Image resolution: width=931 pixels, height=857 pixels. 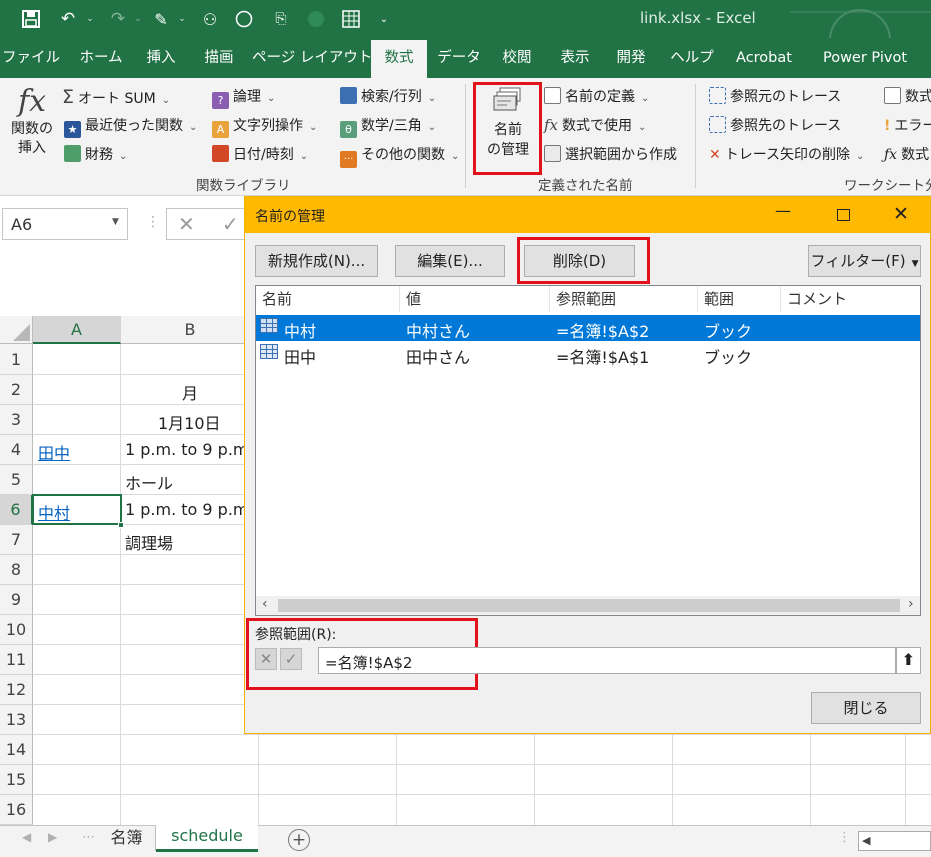 What do you see at coordinates (864, 261) in the screenshot?
I see `filter-button: フィルター(F) ▼` at bounding box center [864, 261].